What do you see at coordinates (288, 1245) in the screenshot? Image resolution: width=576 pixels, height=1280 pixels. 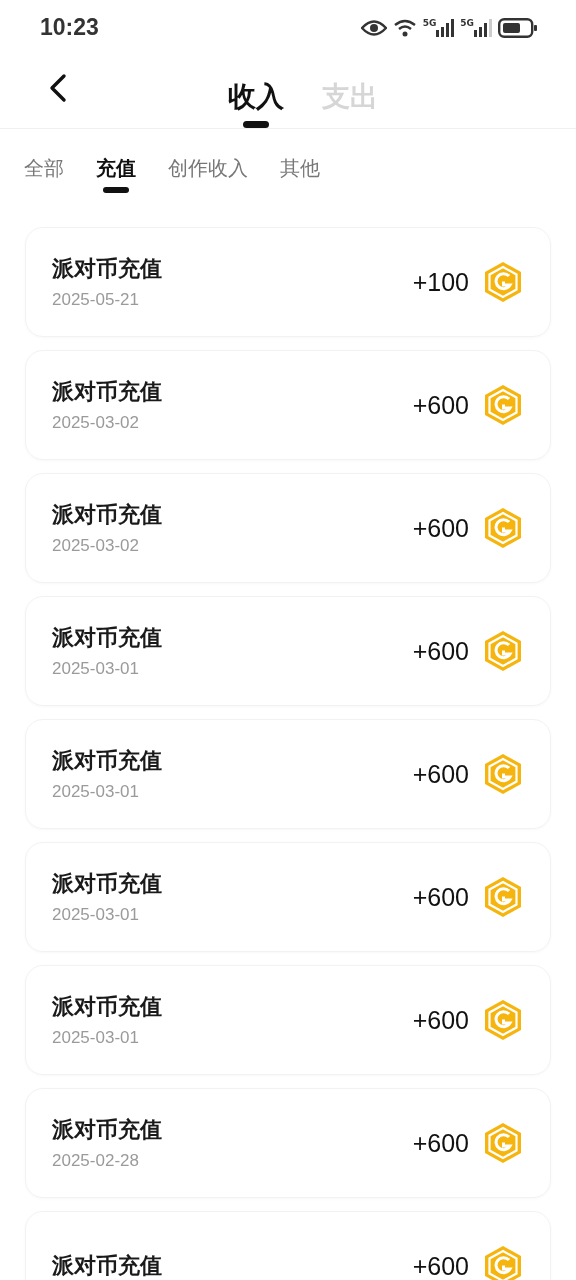 I see `record-card: 派对币充值 +600` at bounding box center [288, 1245].